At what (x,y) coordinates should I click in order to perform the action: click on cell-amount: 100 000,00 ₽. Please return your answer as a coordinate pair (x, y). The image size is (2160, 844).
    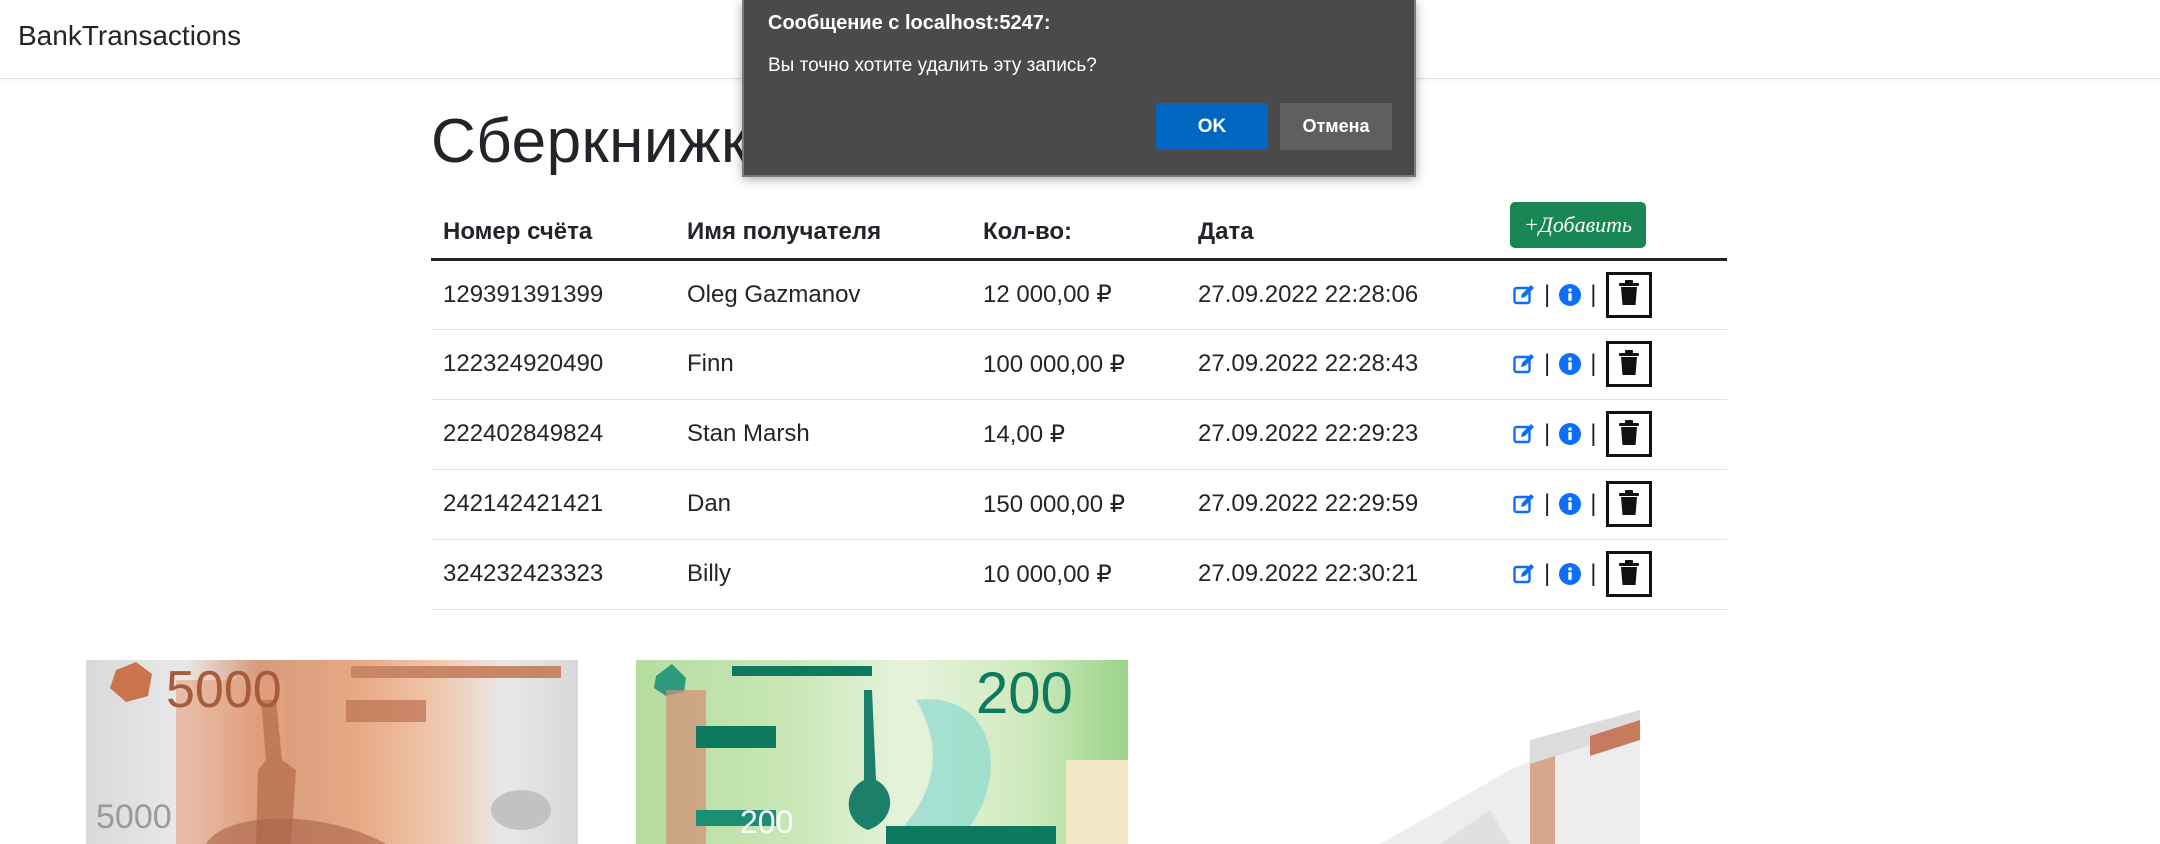
    Looking at the image, I should click on (1078, 364).